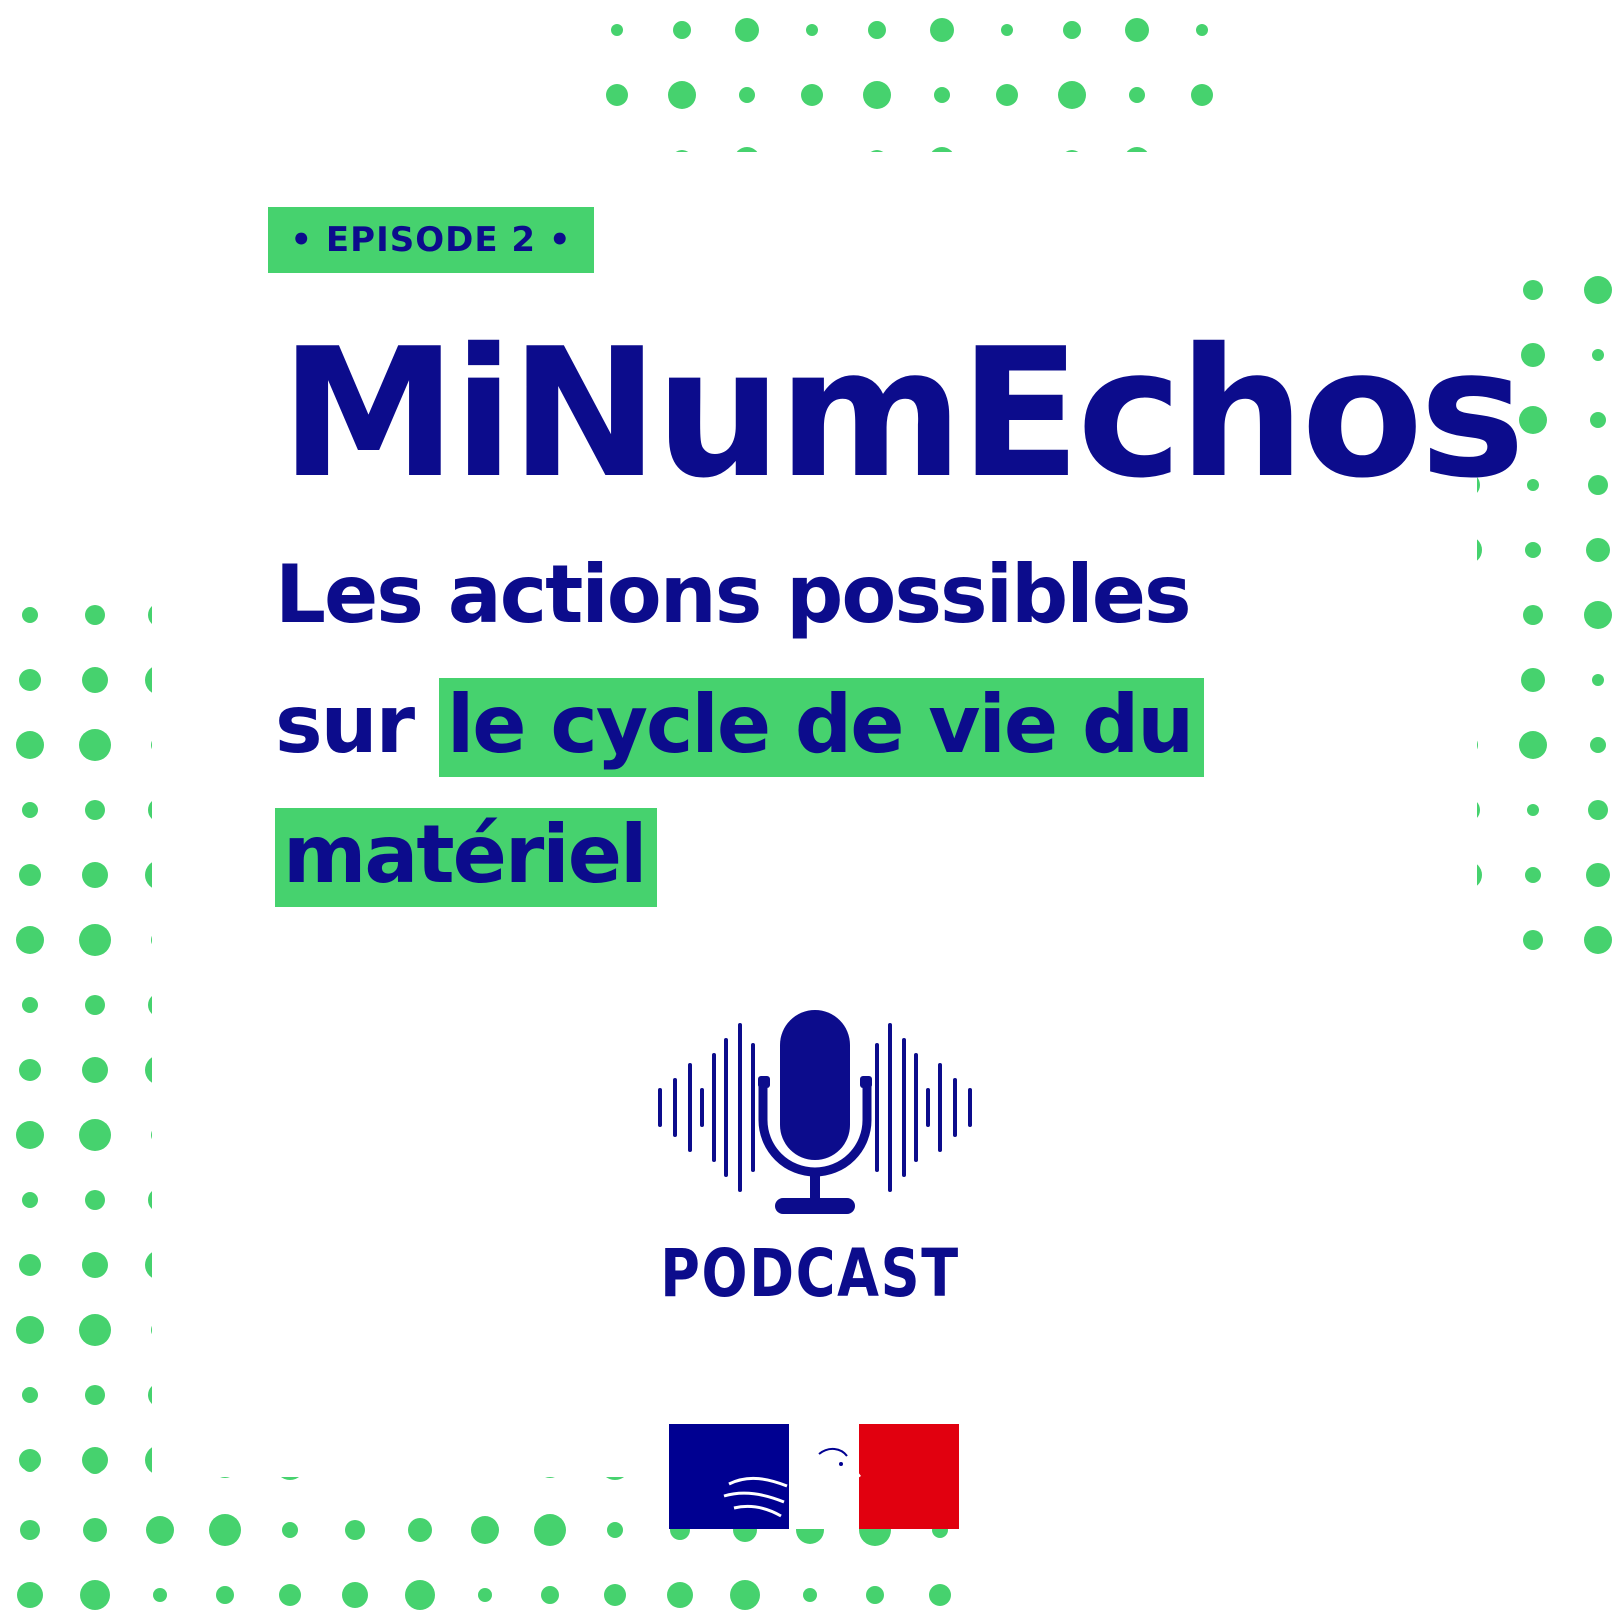 The height and width of the screenshot is (1620, 1620). What do you see at coordinates (733, 594) in the screenshot?
I see `subtitle-line1: Les actions possibles` at bounding box center [733, 594].